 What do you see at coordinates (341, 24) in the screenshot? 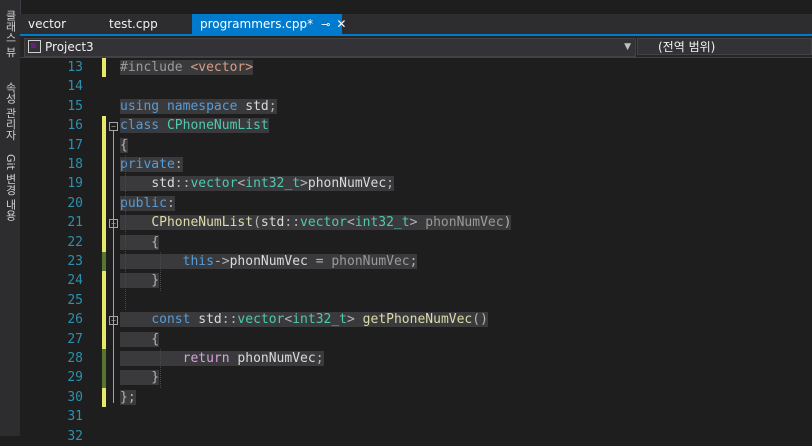
I see `close-icon: ✕` at bounding box center [341, 24].